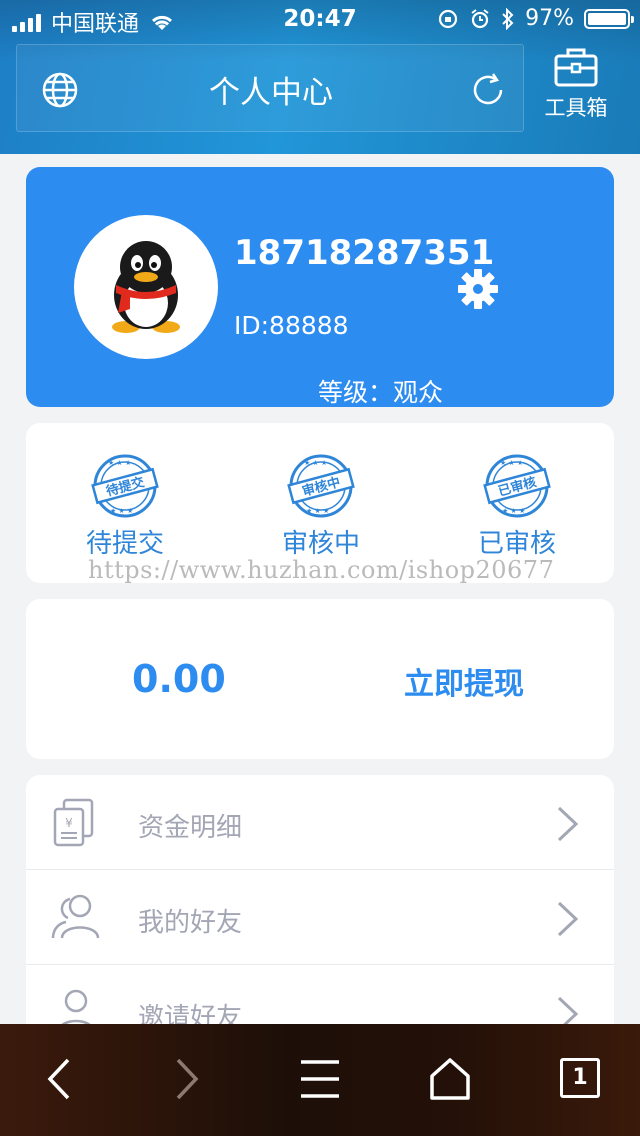 The image size is (640, 1136). Describe the element at coordinates (320, 544) in the screenshot. I see `status-label: 审核中` at that location.